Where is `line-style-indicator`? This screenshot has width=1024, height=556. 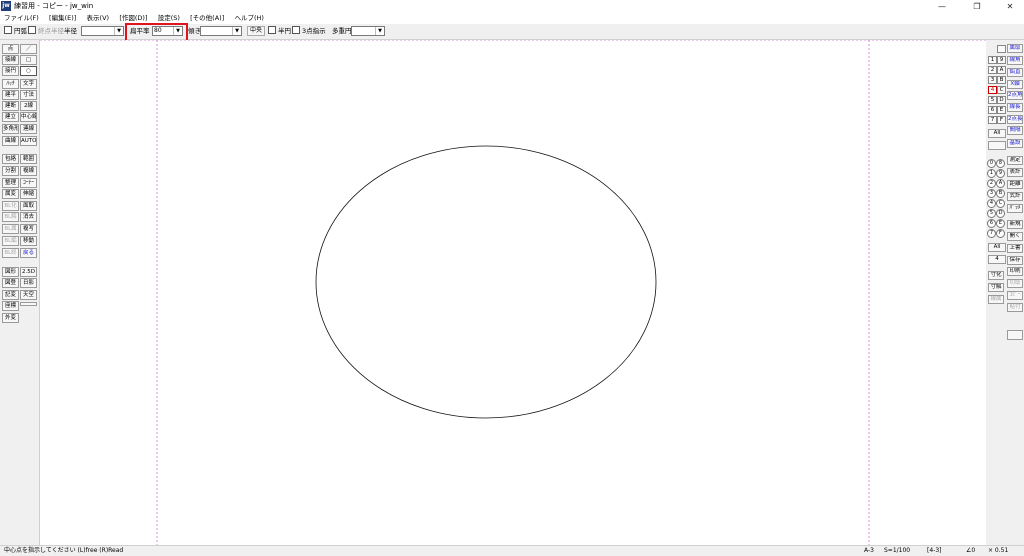 line-style-indicator is located at coordinates (1015, 335).